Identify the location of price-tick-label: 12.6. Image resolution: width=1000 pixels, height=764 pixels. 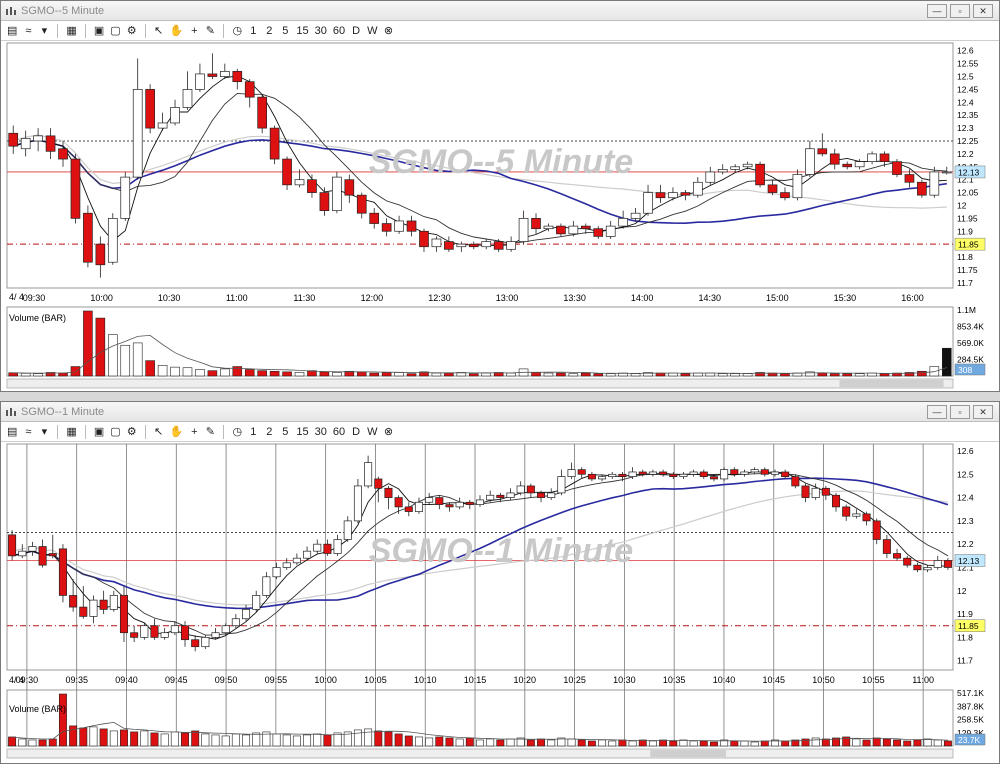
(965, 451).